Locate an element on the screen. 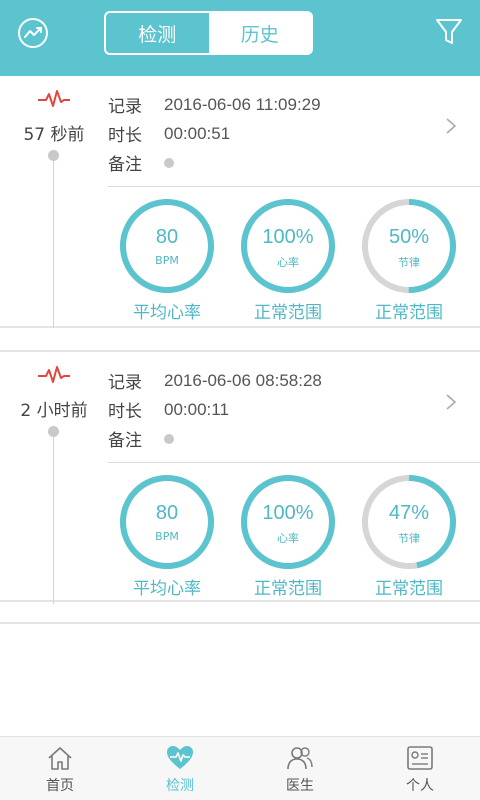 This screenshot has width=480, height=800. doctors-icon is located at coordinates (300, 758).